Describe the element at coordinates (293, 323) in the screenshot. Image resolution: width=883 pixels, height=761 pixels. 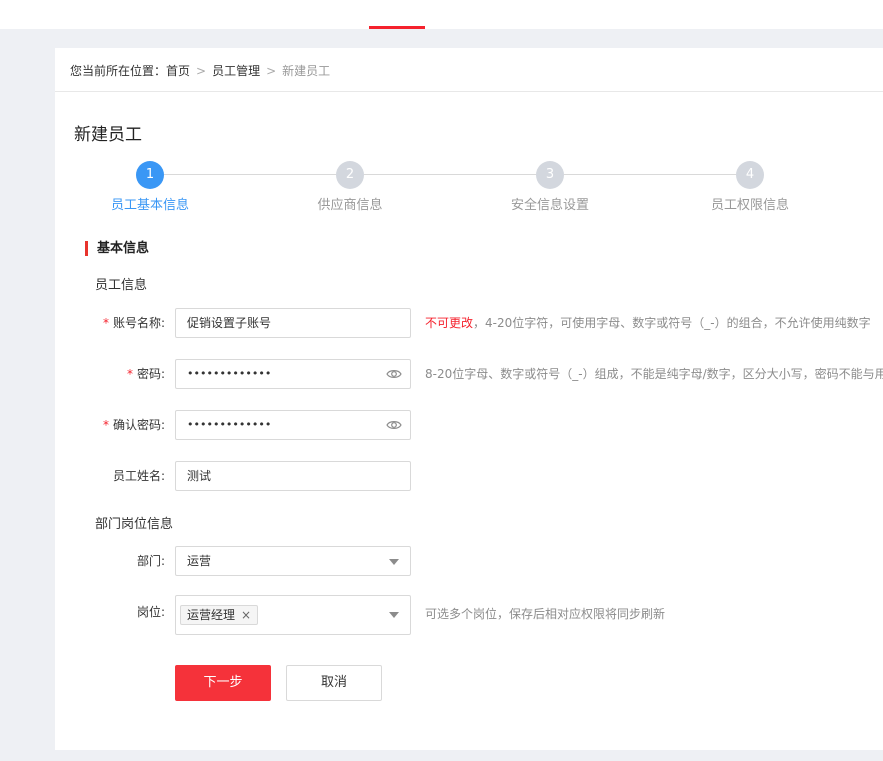
I see `account-name-input: 促销设置子账号` at that location.